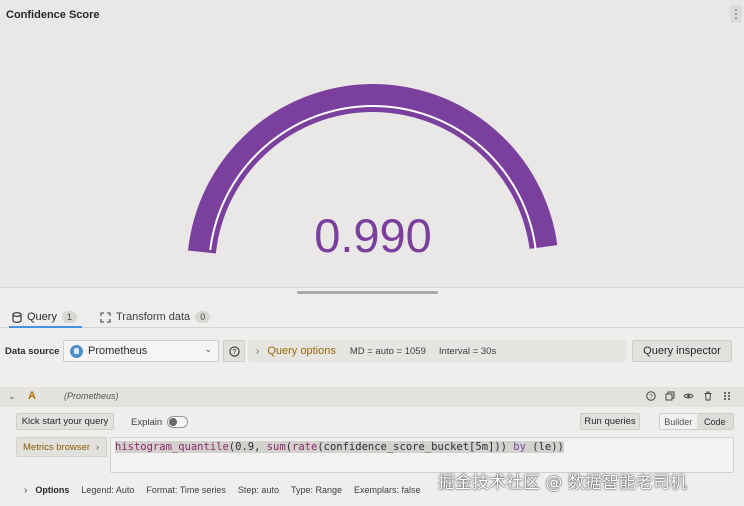  What do you see at coordinates (669, 395) in the screenshot?
I see `duplicate-icon` at bounding box center [669, 395].